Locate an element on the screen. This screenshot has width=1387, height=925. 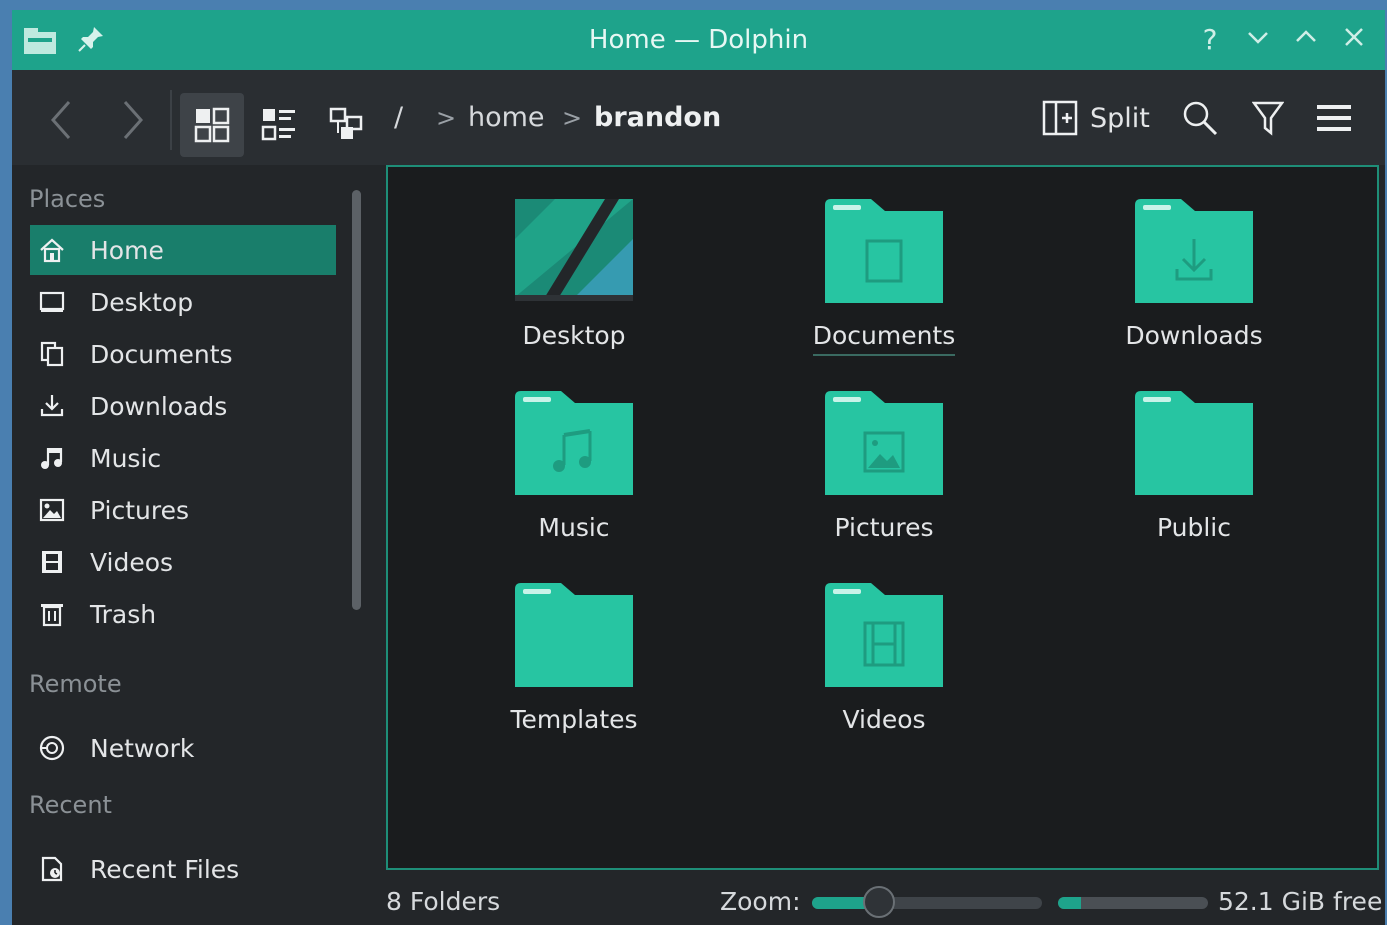
sidebar-item-label: Pictures is located at coordinates (139, 510).